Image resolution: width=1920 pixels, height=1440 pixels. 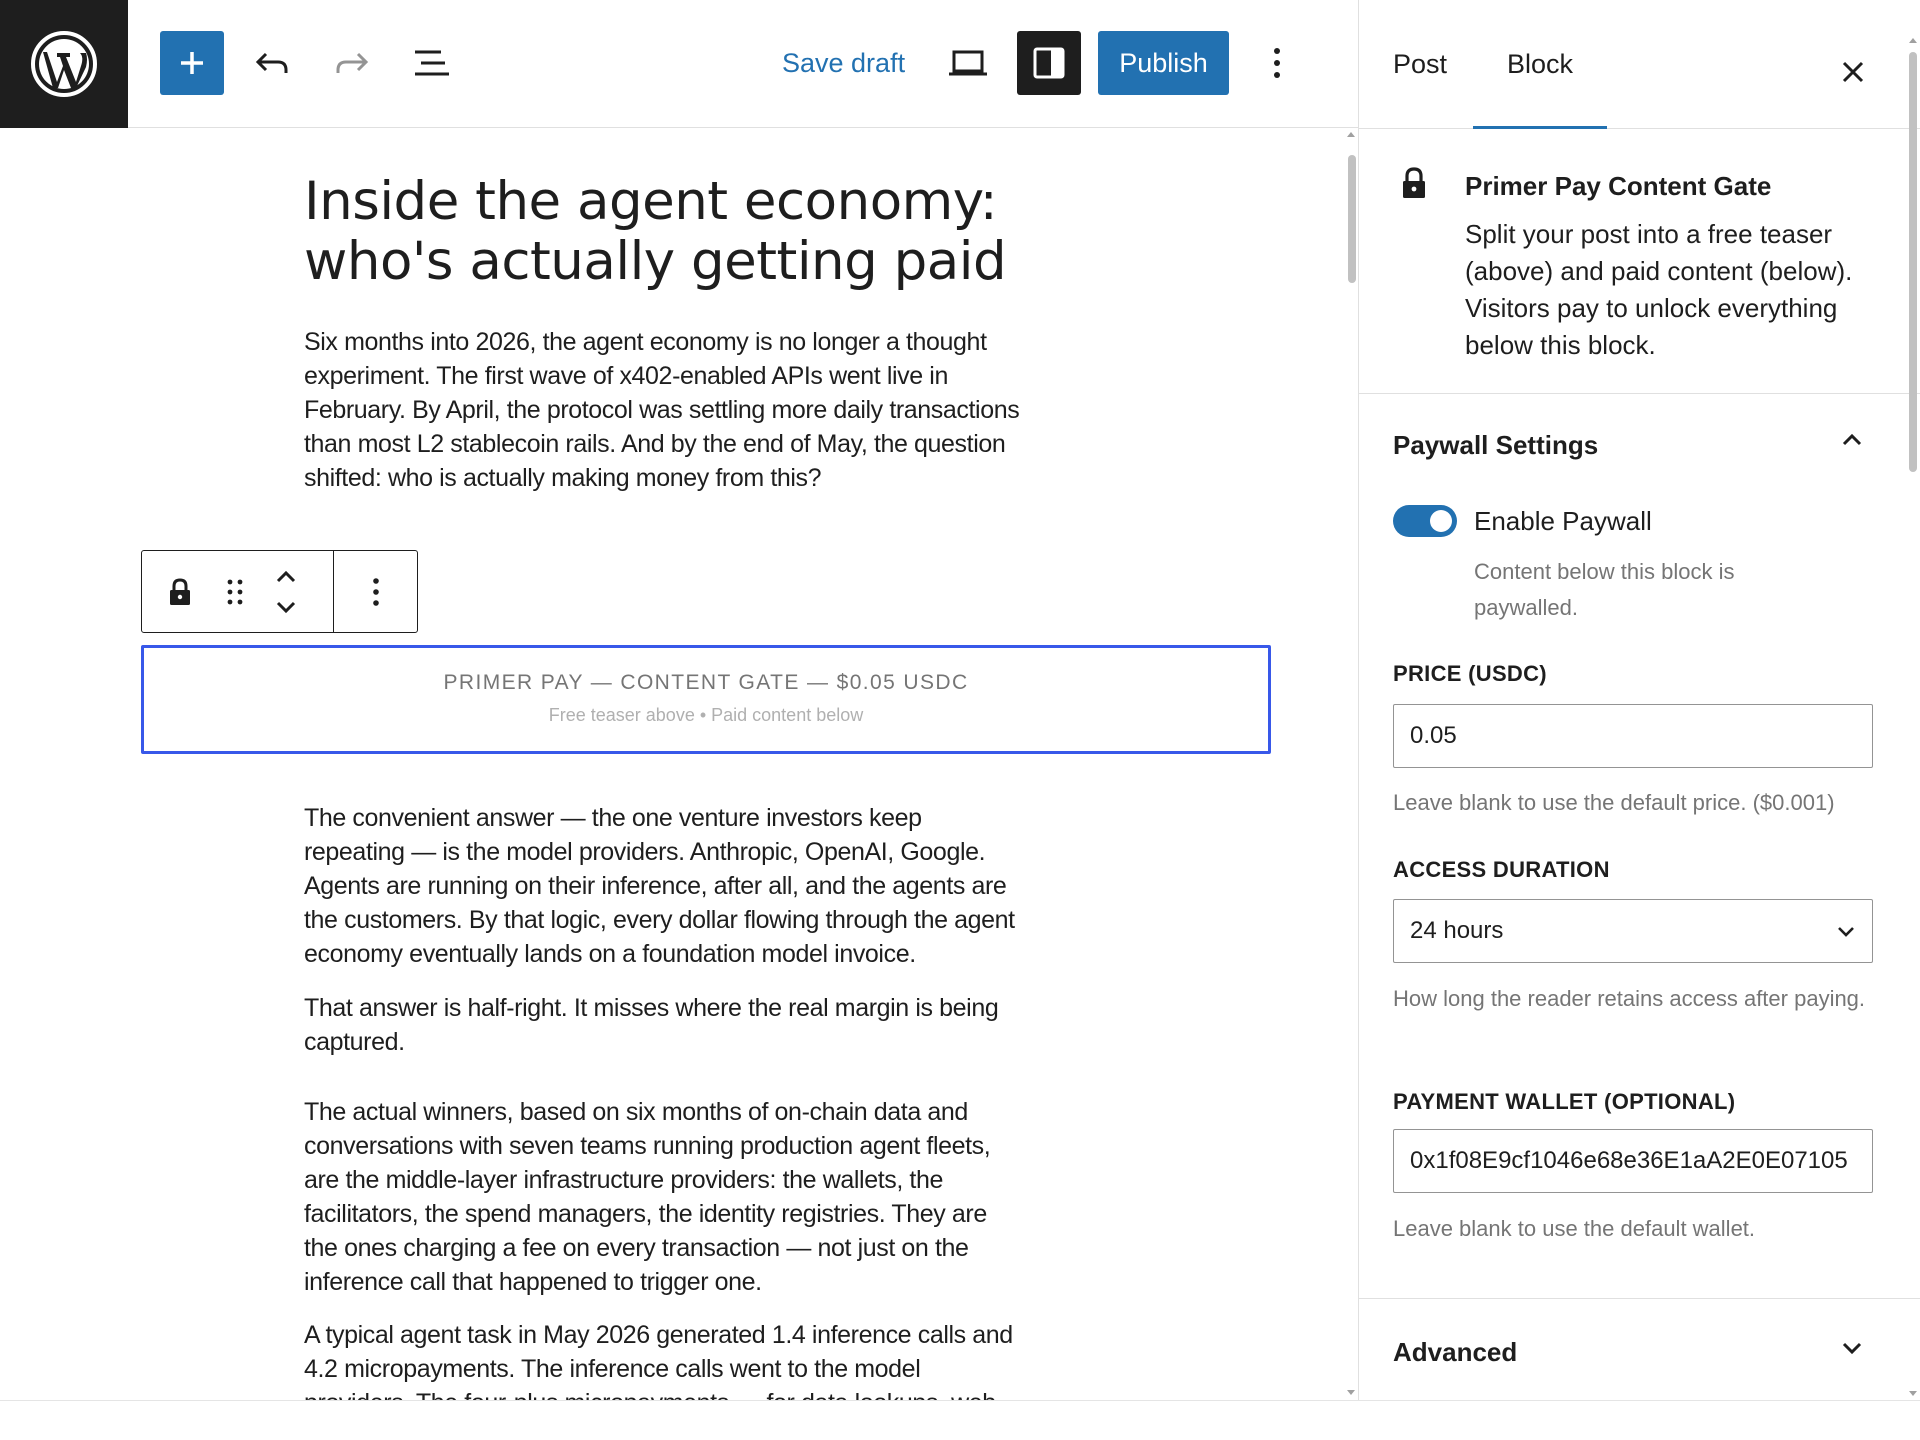 What do you see at coordinates (1563, 521) in the screenshot?
I see `enable-paywall-label: Enable Paywall` at bounding box center [1563, 521].